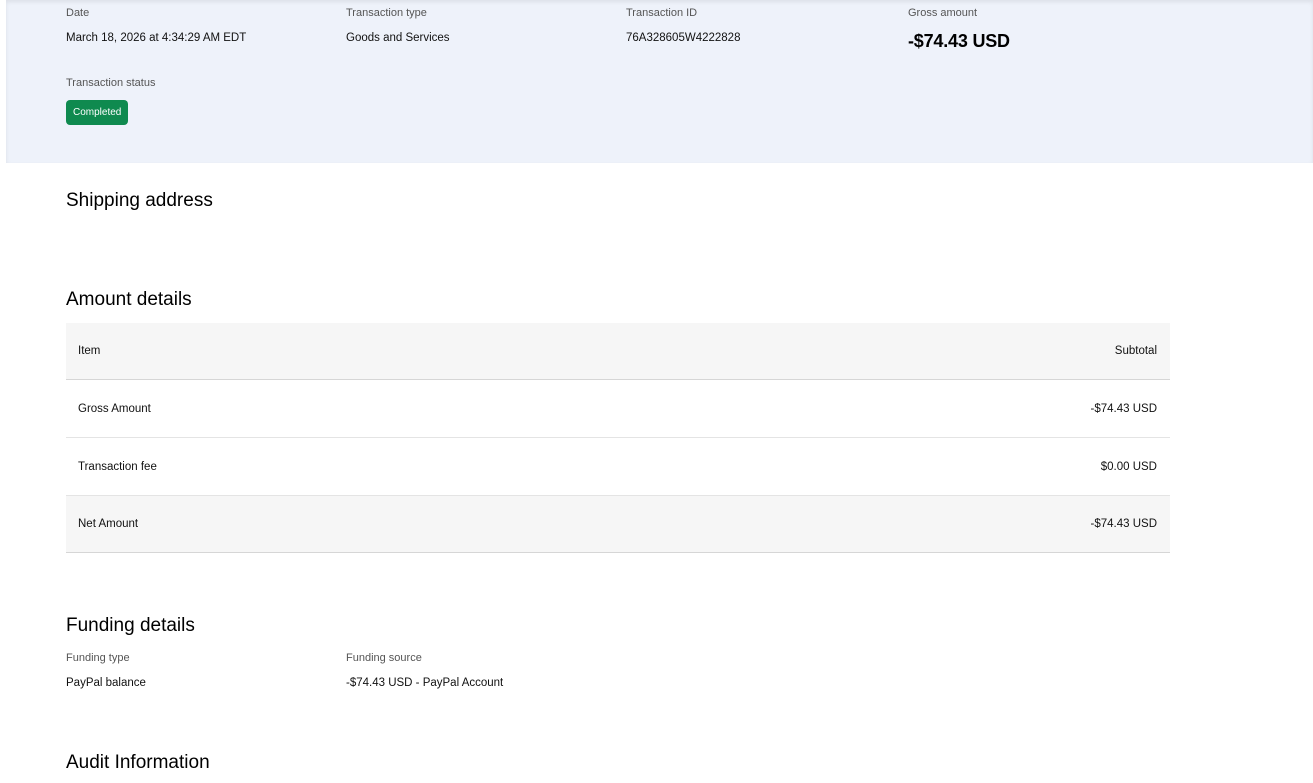 The width and height of the screenshot is (1313, 783). Describe the element at coordinates (156, 38) in the screenshot. I see `date-value: March 18, 2026 at 4:34:29 AM EDT` at that location.